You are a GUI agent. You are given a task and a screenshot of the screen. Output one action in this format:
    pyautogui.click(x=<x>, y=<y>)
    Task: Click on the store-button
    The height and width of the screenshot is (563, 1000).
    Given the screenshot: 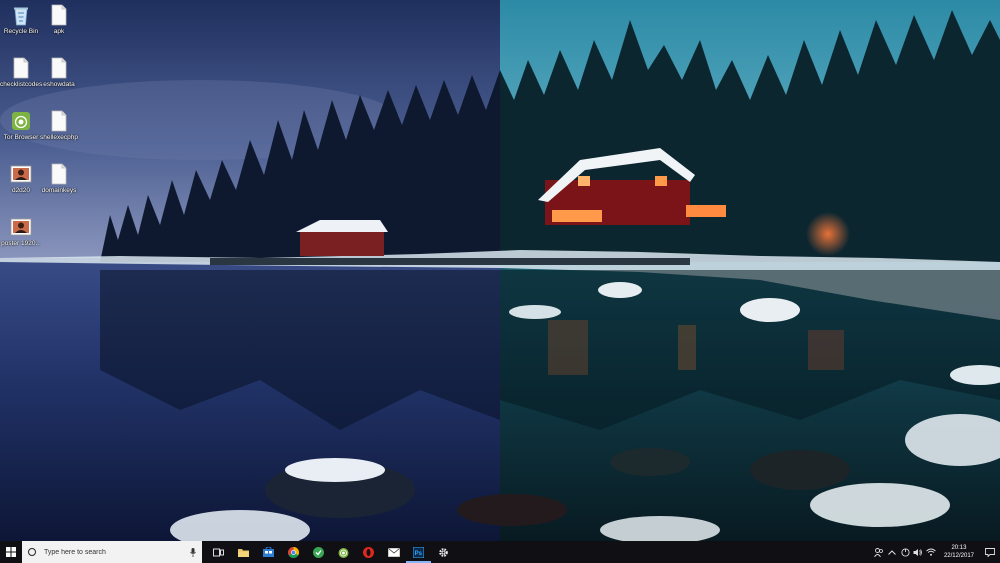 What is the action you would take?
    pyautogui.click(x=268, y=552)
    